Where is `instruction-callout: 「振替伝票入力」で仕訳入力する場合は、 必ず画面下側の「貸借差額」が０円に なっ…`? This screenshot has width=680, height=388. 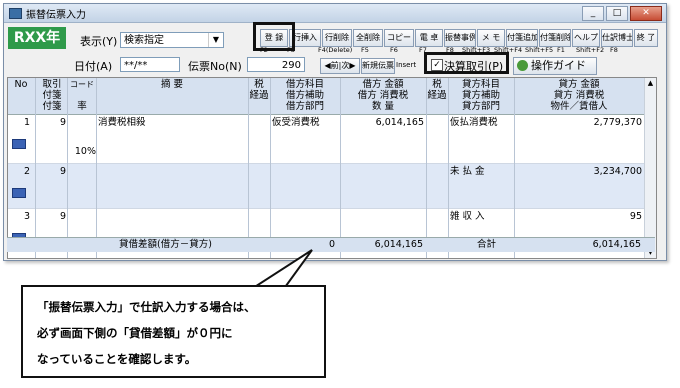 instruction-callout: 「振替伝票入力」で仕訳入力する場合は、 必ず画面下側の「貸借差額」が０円に なっ… is located at coordinates (173, 331).